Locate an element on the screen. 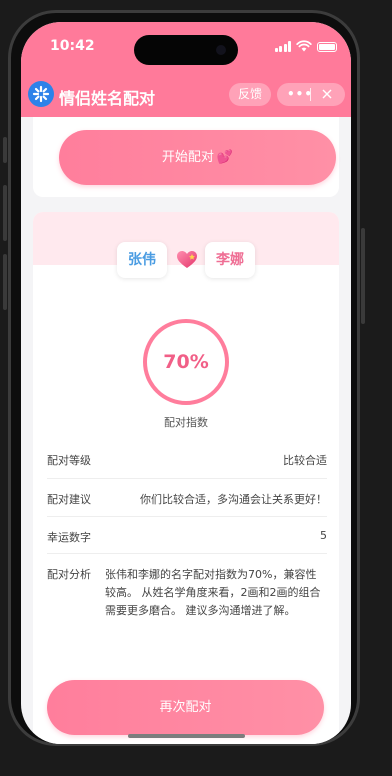 The height and width of the screenshot is (776, 392). name1-chip: 张伟 is located at coordinates (142, 260).